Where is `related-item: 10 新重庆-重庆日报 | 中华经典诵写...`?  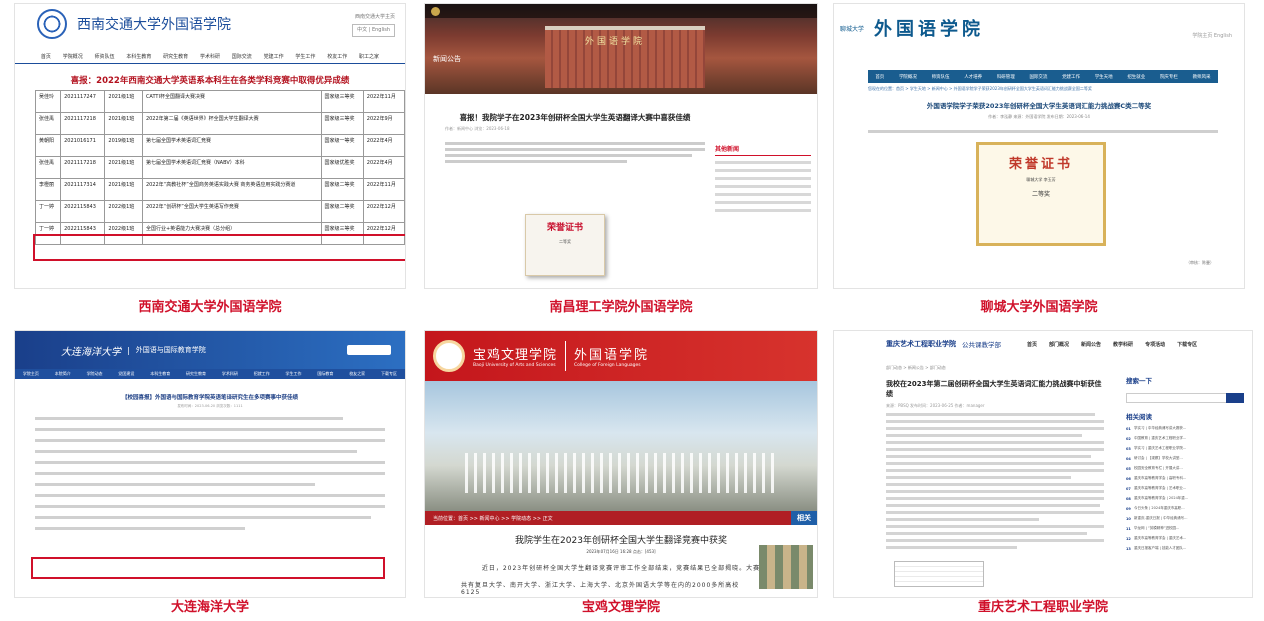
related-item: 10 新重庆-重庆日报 | 中华经典诵写... is located at coordinates (1185, 518).